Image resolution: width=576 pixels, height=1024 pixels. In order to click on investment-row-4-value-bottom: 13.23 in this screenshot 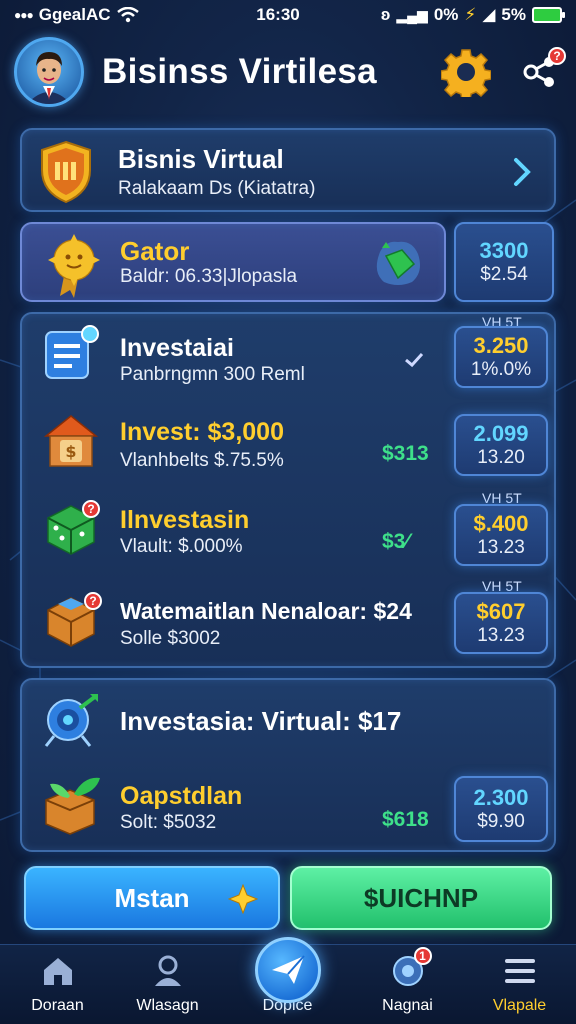, I will do `click(501, 635)`.